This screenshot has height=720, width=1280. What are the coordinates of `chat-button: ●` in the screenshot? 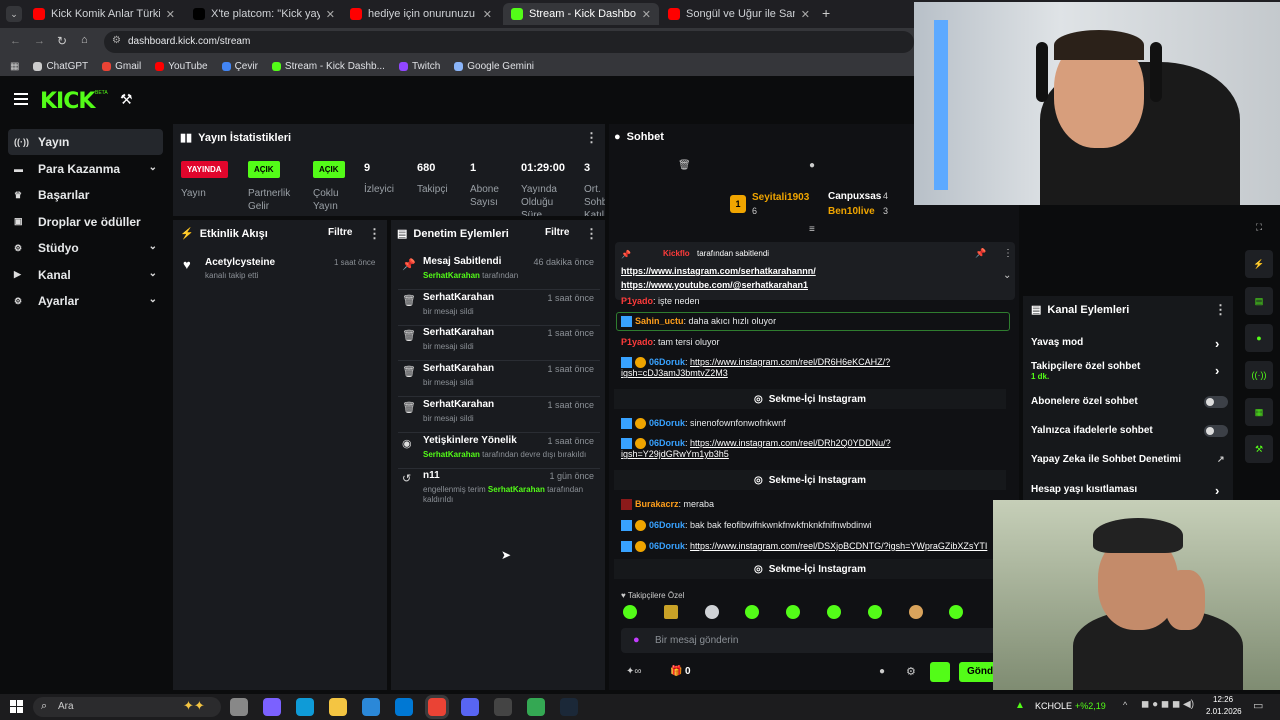 It's located at (1259, 338).